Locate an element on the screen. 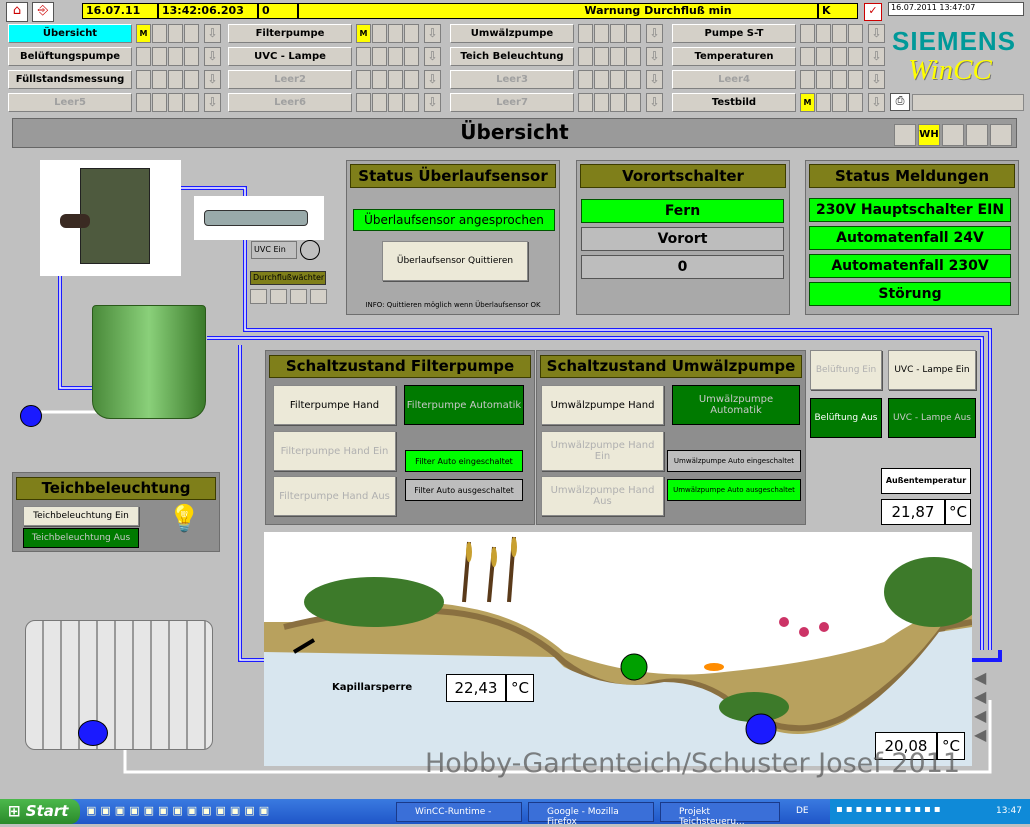 The width and height of the screenshot is (1030, 827). task-firefox-label: Google - Mozilla Firefox is located at coordinates (583, 817).